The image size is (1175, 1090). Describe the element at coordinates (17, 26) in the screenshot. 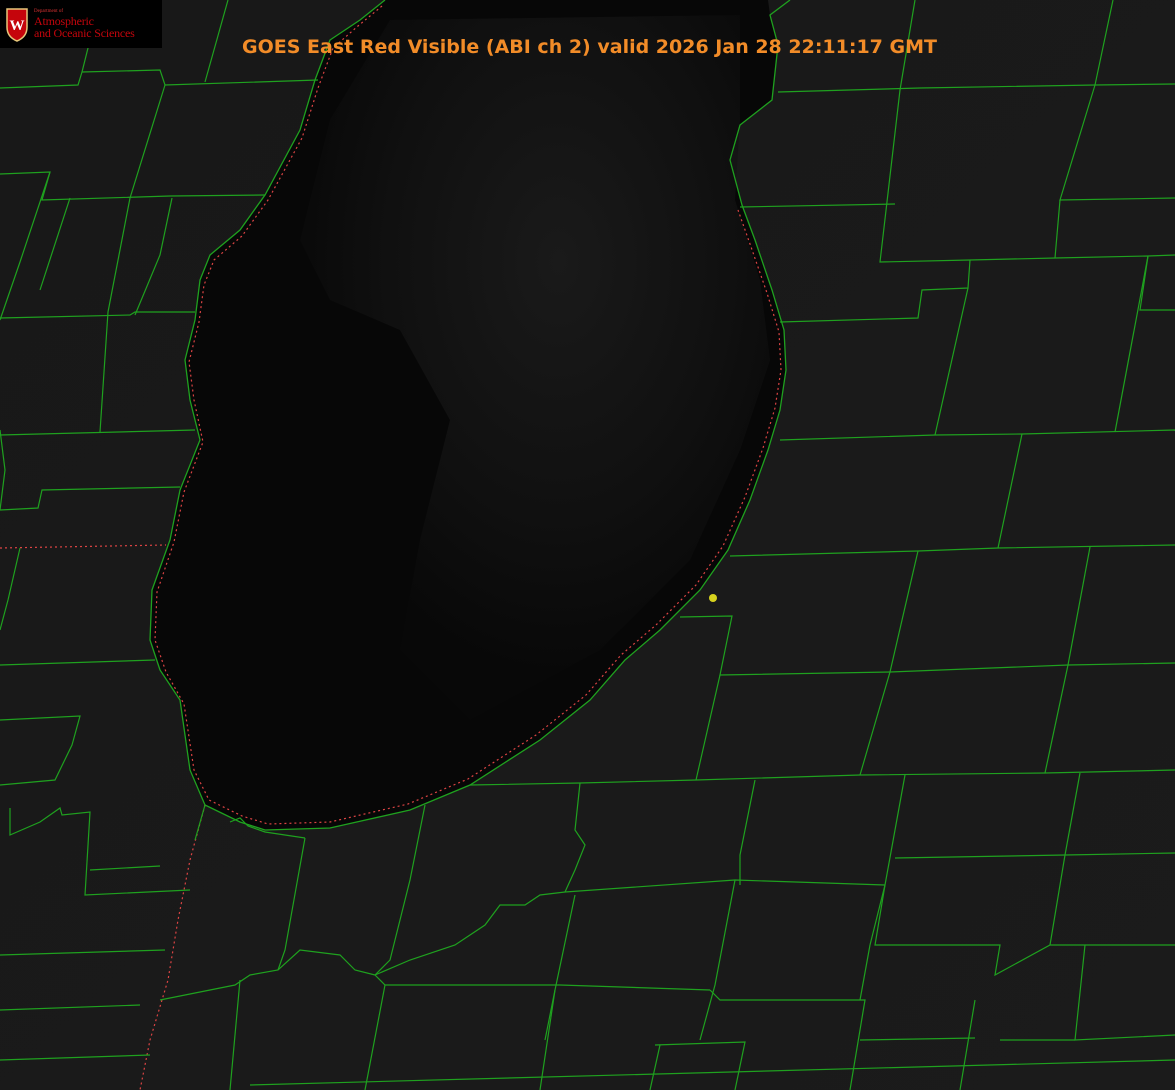

I see `svg-text: W` at that location.